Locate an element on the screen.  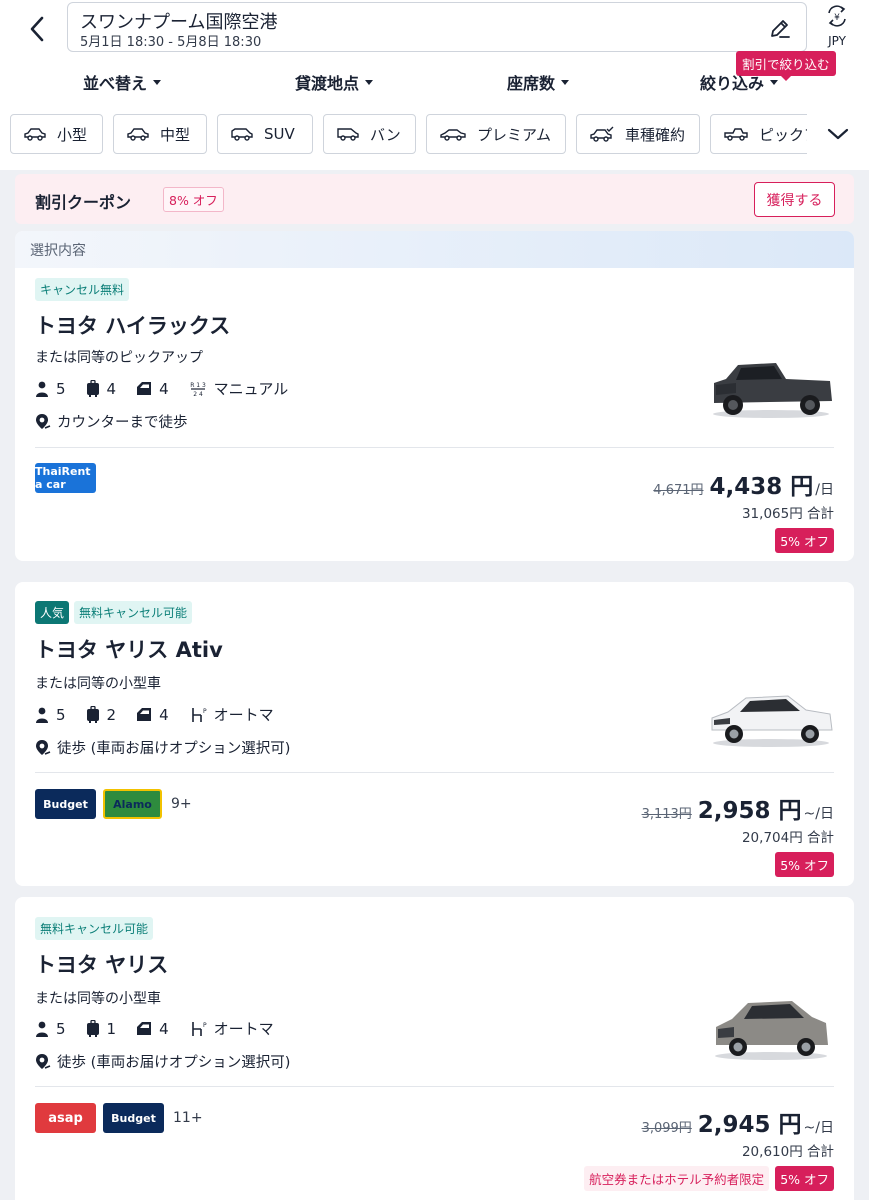
pickup-location-info: カウンターまで徒歩 is located at coordinates (111, 421).